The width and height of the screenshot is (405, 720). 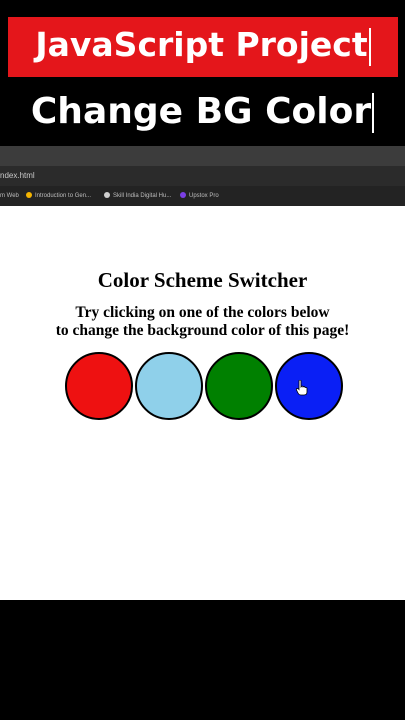 I want to click on bookmark-item: Upstox Pro, so click(x=199, y=196).